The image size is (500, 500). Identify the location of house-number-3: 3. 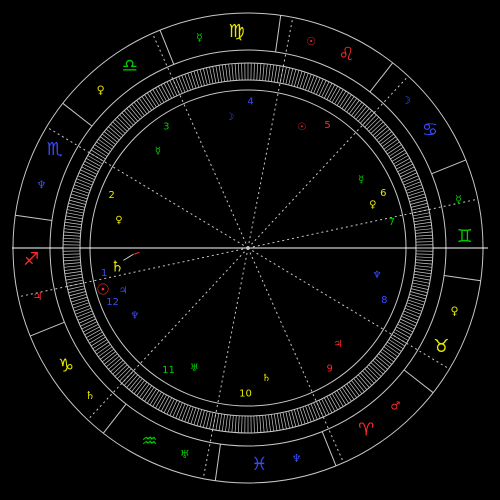
(166, 126).